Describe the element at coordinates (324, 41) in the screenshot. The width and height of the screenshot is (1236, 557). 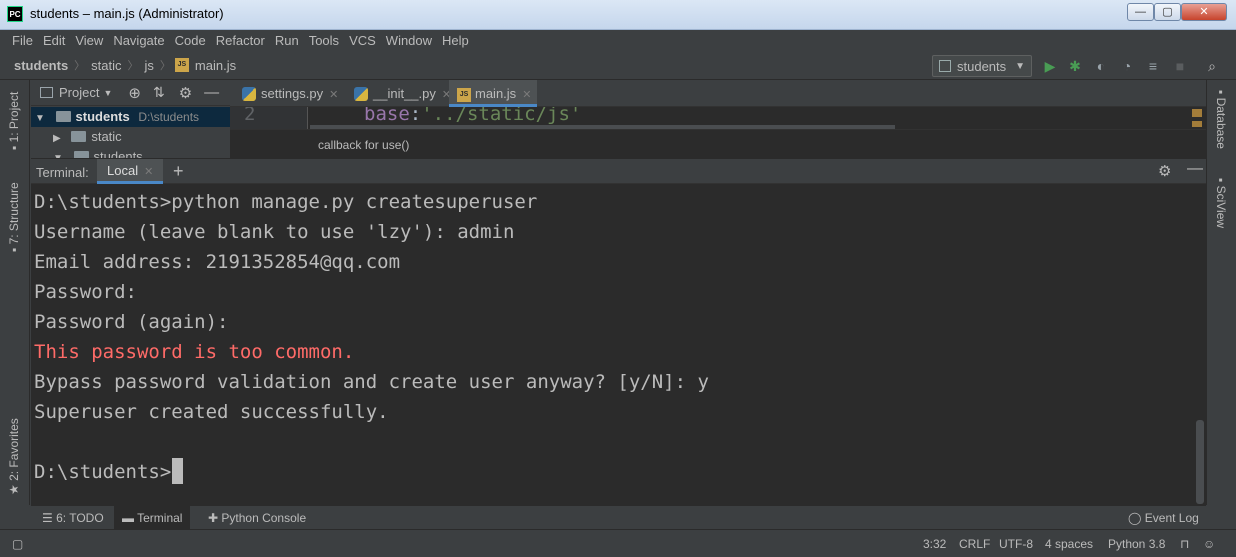
I see `menu-tools: Tools` at that location.